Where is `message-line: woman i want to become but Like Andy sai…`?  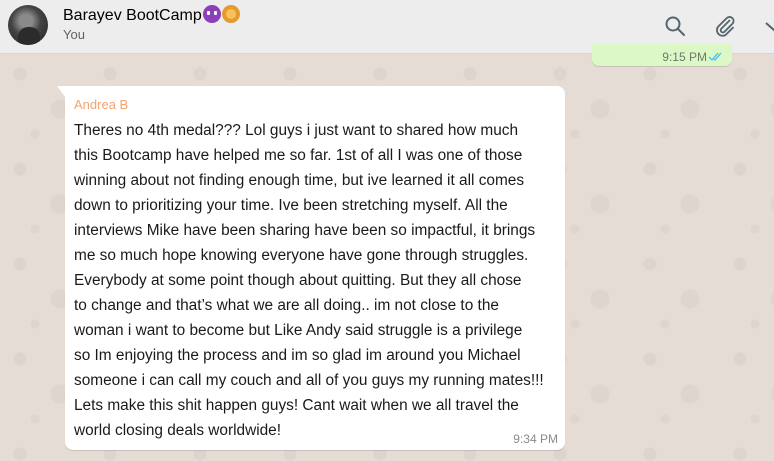 message-line: woman i want to become but Like Andy sai… is located at coordinates (298, 330).